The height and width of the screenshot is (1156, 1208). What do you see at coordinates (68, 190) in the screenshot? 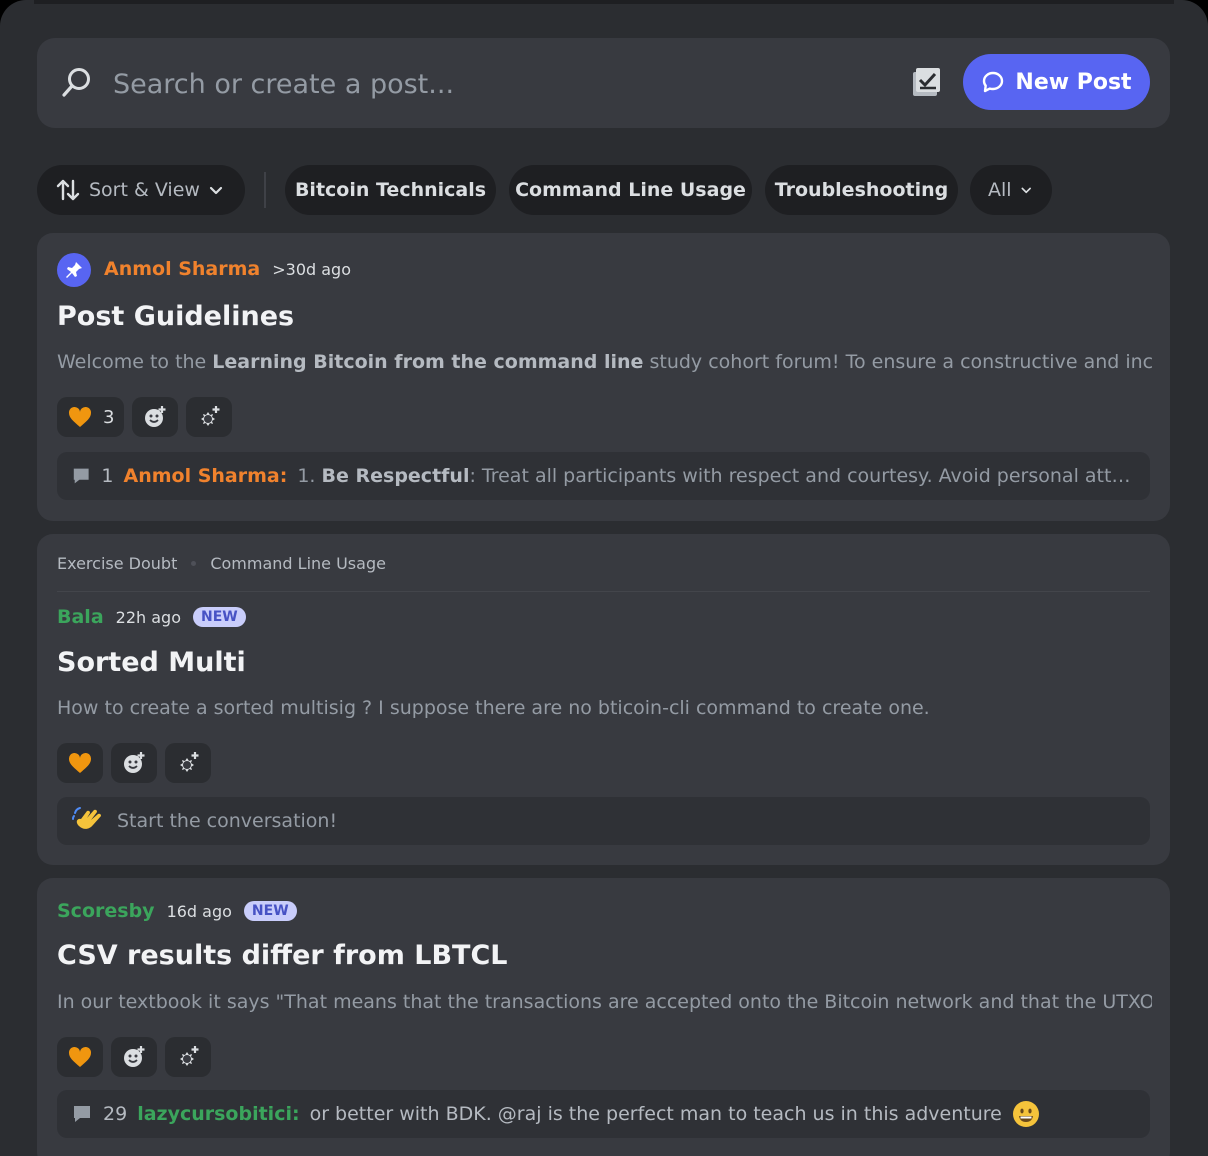
I see `sort-arrows-icon` at bounding box center [68, 190].